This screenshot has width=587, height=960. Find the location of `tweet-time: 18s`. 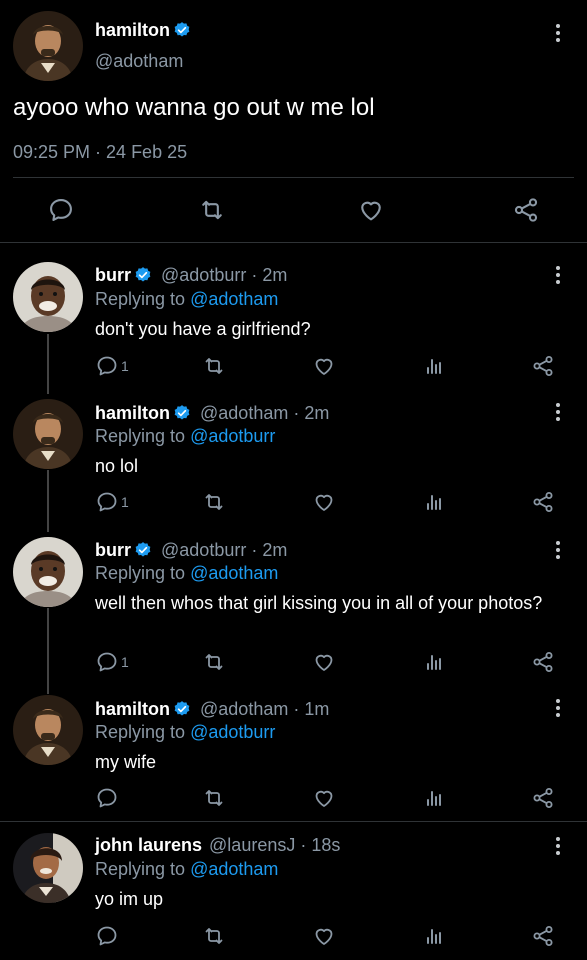

tweet-time: 18s is located at coordinates (326, 845).